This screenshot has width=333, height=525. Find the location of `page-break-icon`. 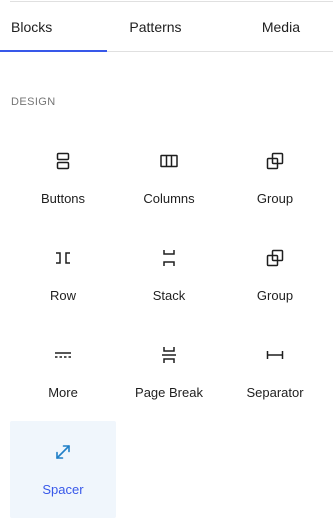

page-break-icon is located at coordinates (169, 355).